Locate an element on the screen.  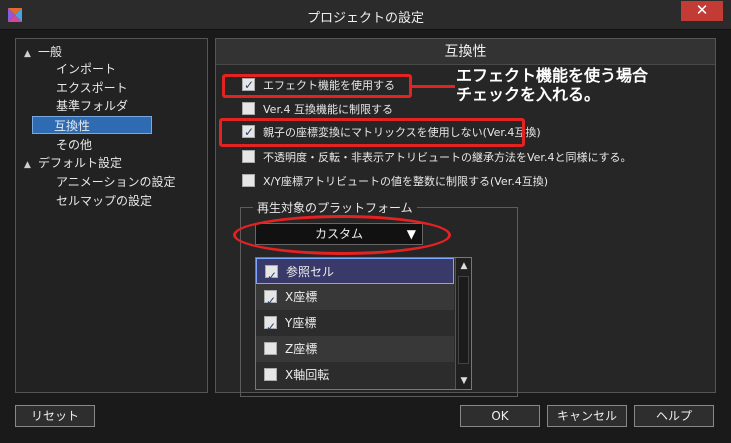
list-item-z-position: Z座標 is located at coordinates (355, 349).